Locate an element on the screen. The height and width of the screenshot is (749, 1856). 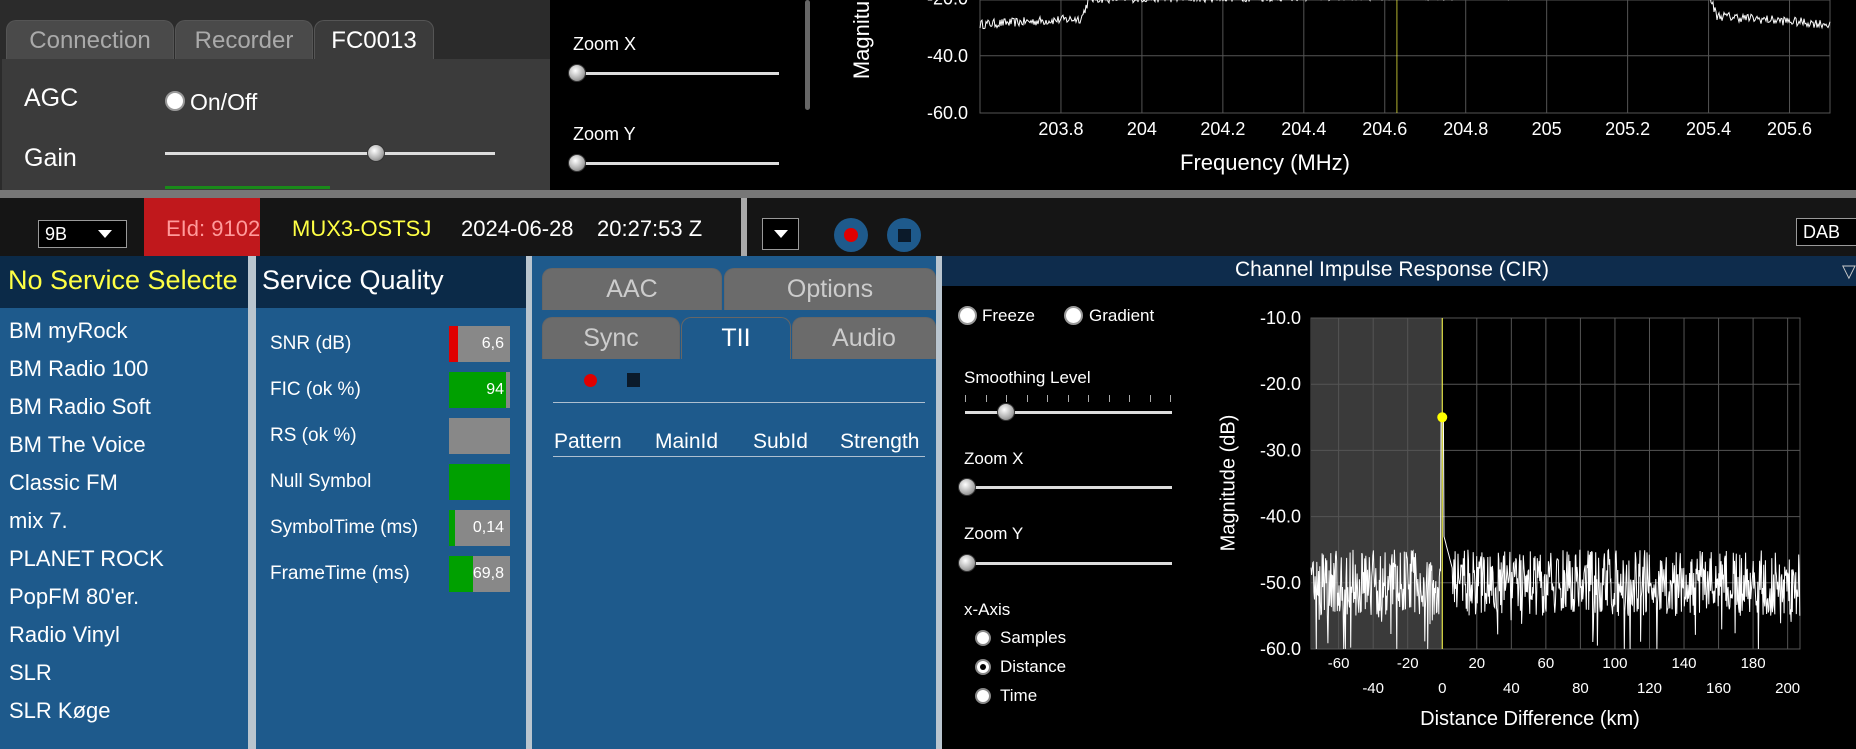
freeze-radio is located at coordinates (967, 315).